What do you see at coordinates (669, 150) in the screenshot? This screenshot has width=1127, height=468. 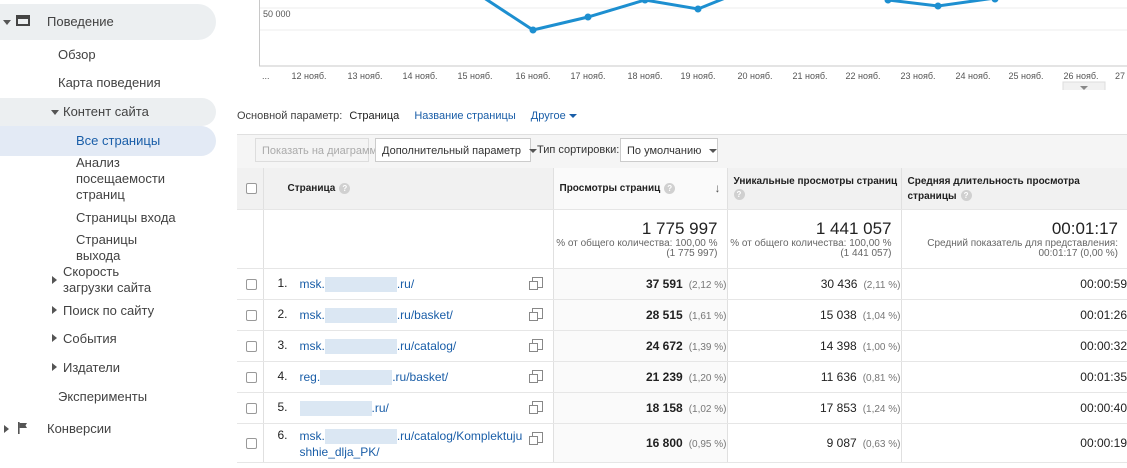 I see `sort-type-select: По умолчанию` at bounding box center [669, 150].